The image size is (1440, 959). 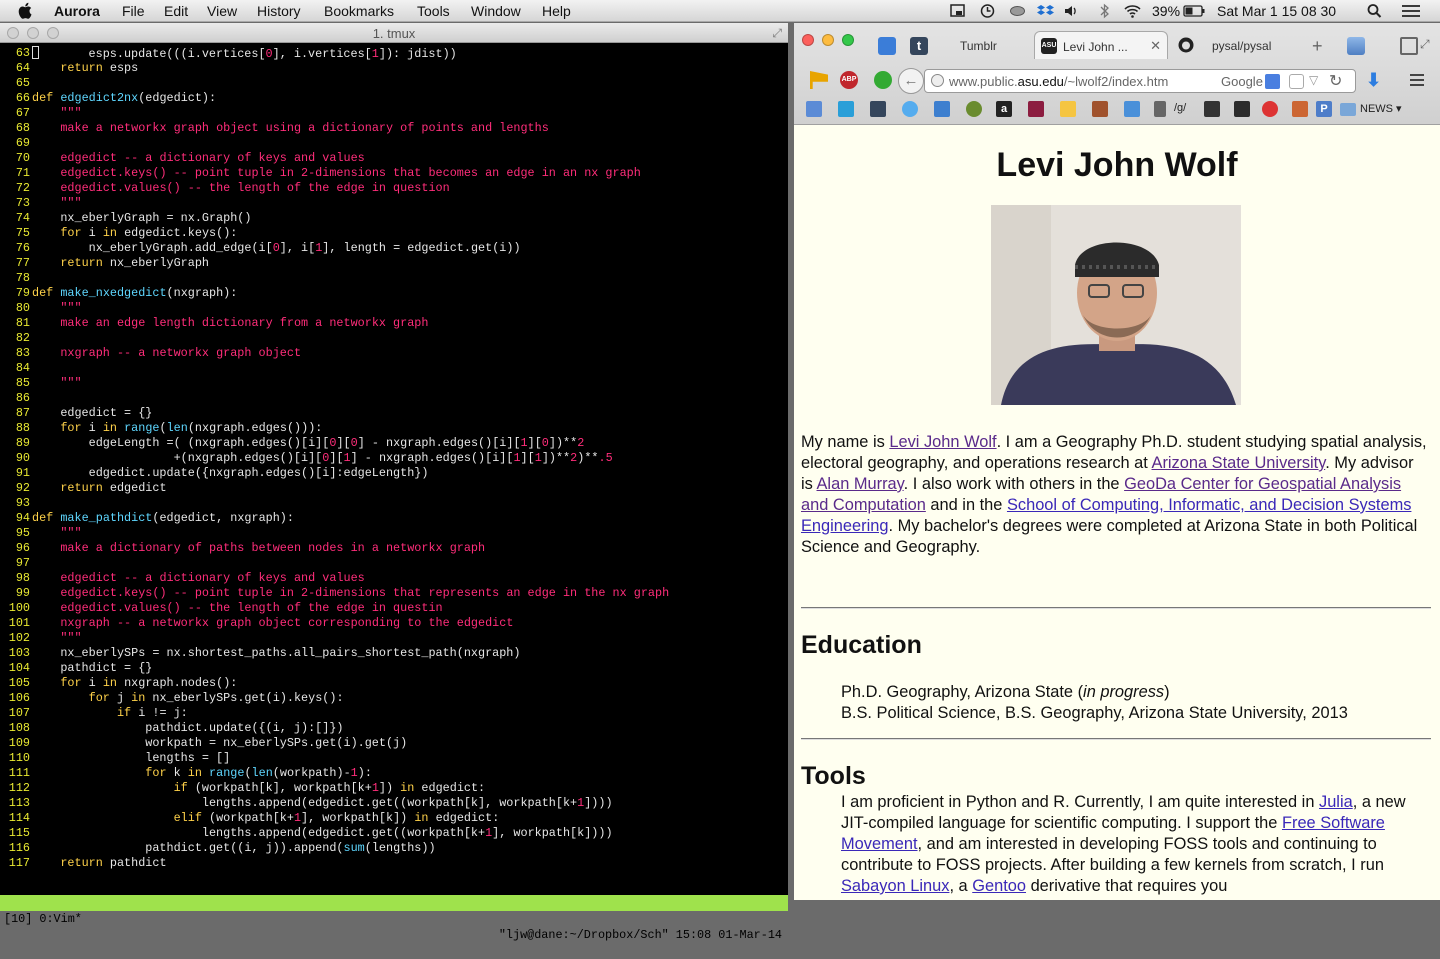 I want to click on bookmark-amazon-icon: a, so click(x=1004, y=109).